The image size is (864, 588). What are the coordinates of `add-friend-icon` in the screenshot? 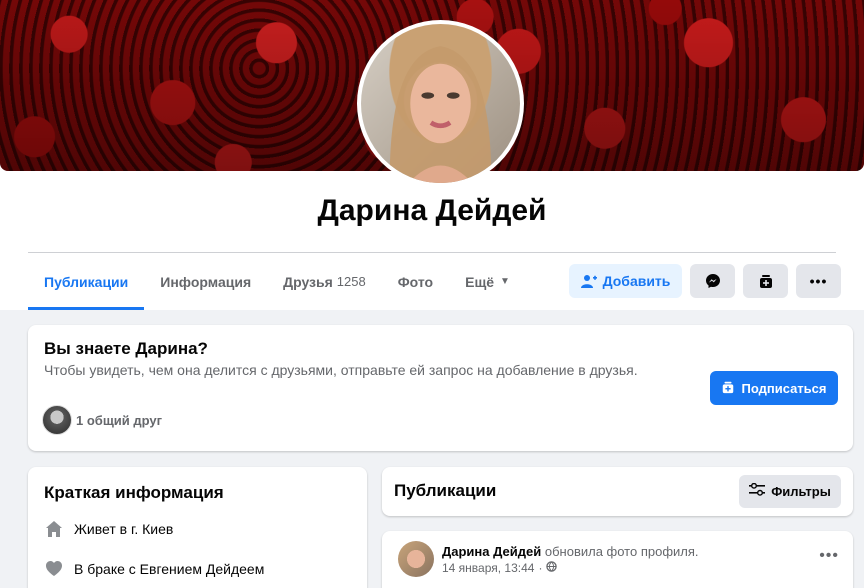 It's located at (588, 281).